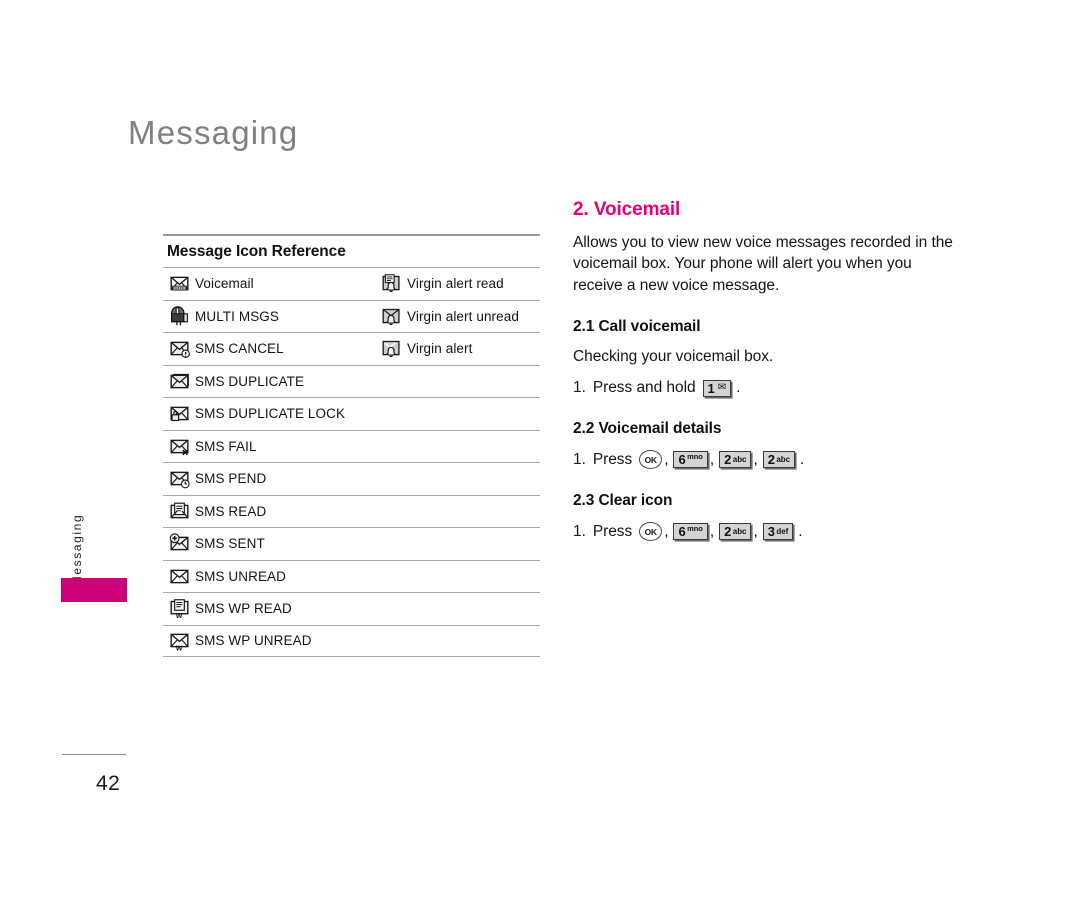  Describe the element at coordinates (179, 640) in the screenshot. I see `envelope-wp-unread-icon: W` at that location.